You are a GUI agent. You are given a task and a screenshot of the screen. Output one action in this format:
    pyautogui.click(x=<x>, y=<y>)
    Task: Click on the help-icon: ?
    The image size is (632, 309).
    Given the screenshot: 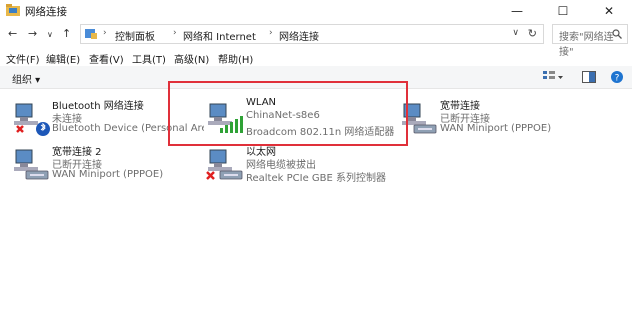 What is the action you would take?
    pyautogui.click(x=617, y=77)
    